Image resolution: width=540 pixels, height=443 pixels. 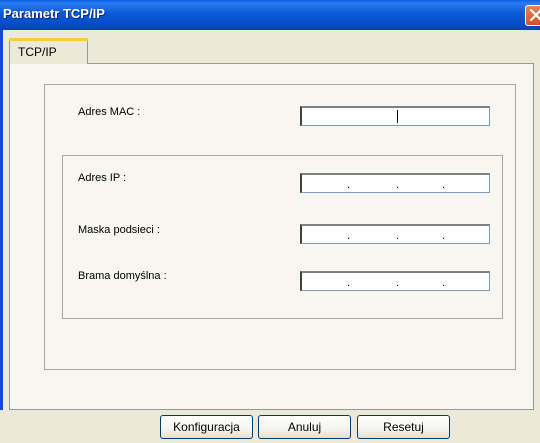 What do you see at coordinates (403, 427) in the screenshot?
I see `reset-button: Resetuj` at bounding box center [403, 427].